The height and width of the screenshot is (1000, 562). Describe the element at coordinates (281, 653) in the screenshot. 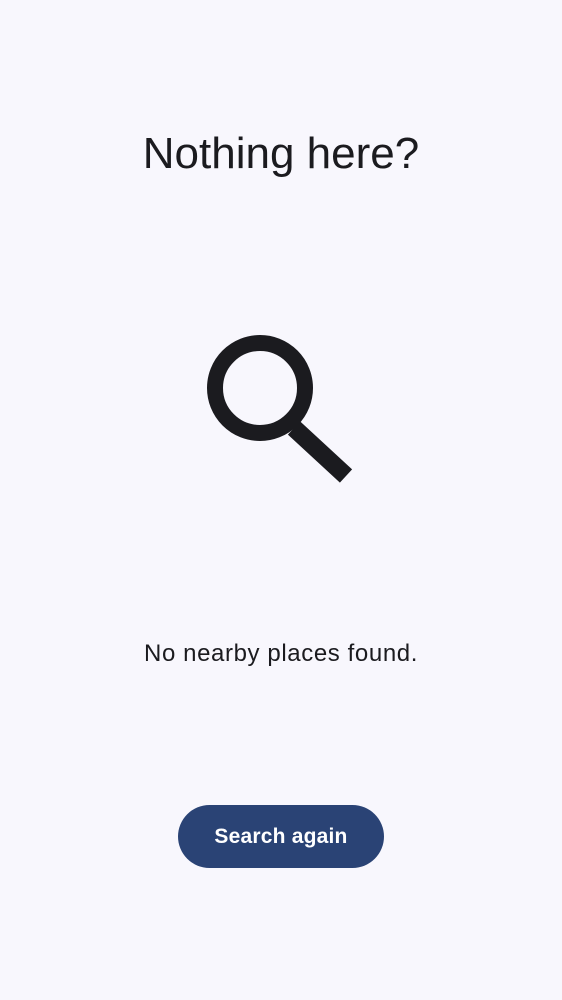

I see `empty-state-message: No nearby places found.` at that location.